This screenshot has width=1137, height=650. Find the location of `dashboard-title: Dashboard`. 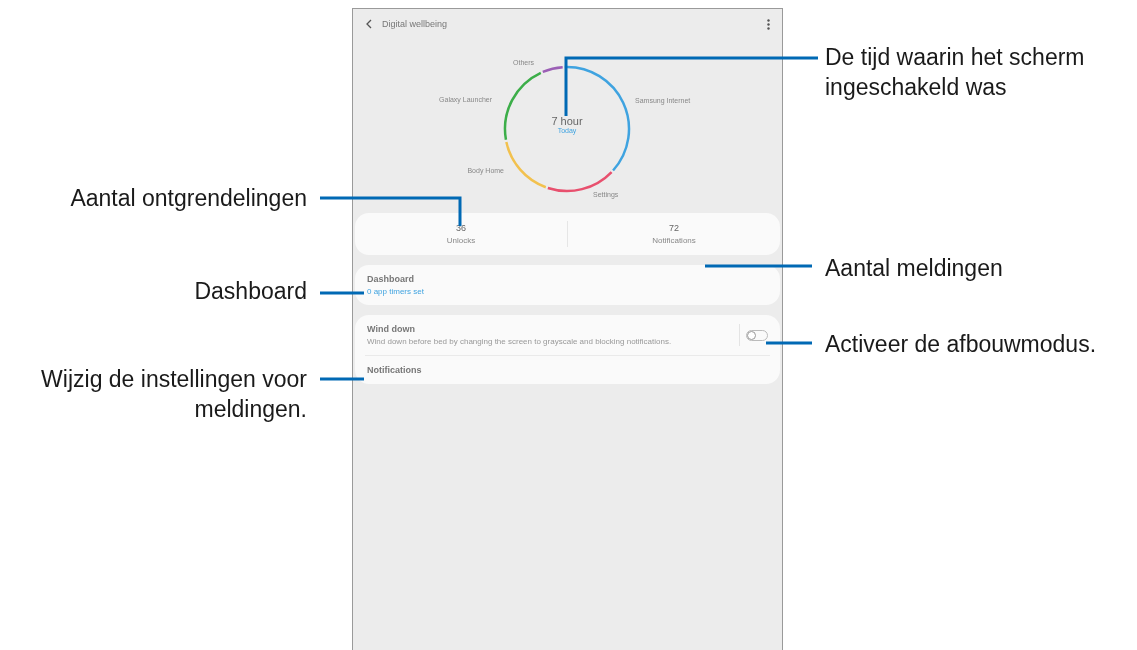

dashboard-title: Dashboard is located at coordinates (391, 279).